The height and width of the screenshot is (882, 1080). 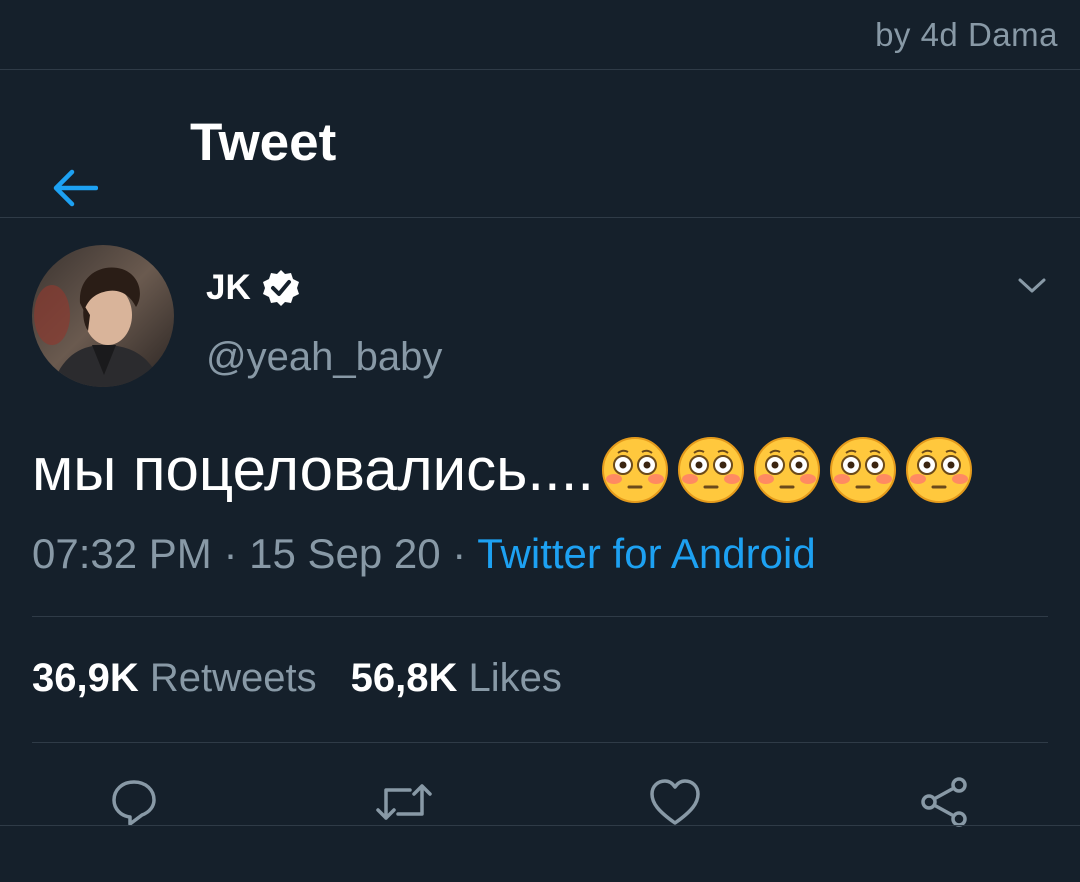 I want to click on emoji-group, so click(x=787, y=470).